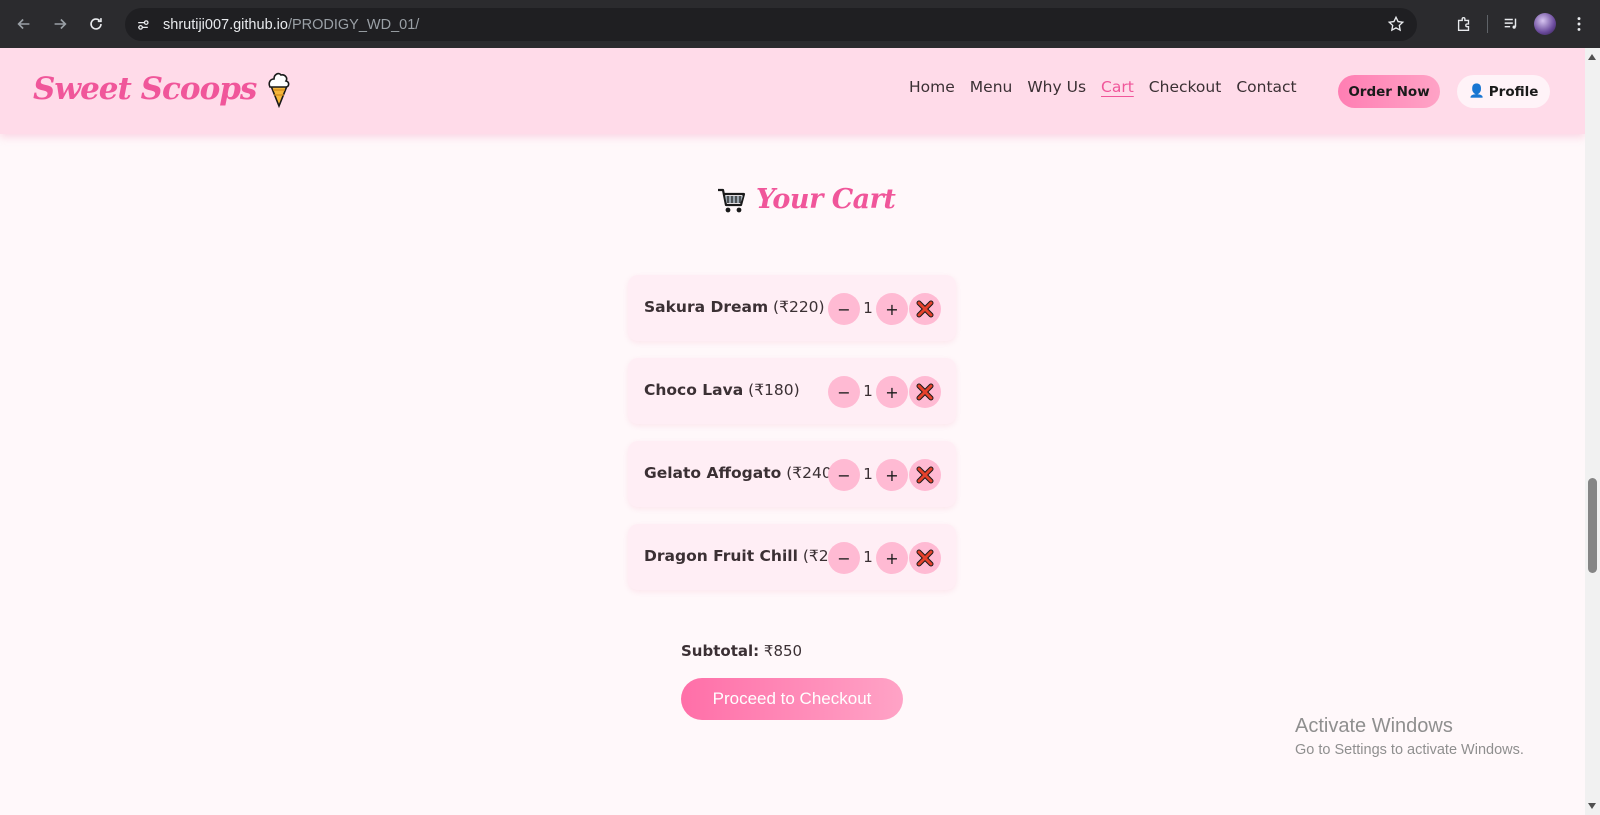 Image resolution: width=1600 pixels, height=815 pixels. What do you see at coordinates (721, 556) in the screenshot?
I see `item-title: Dragon Fruit Chill` at bounding box center [721, 556].